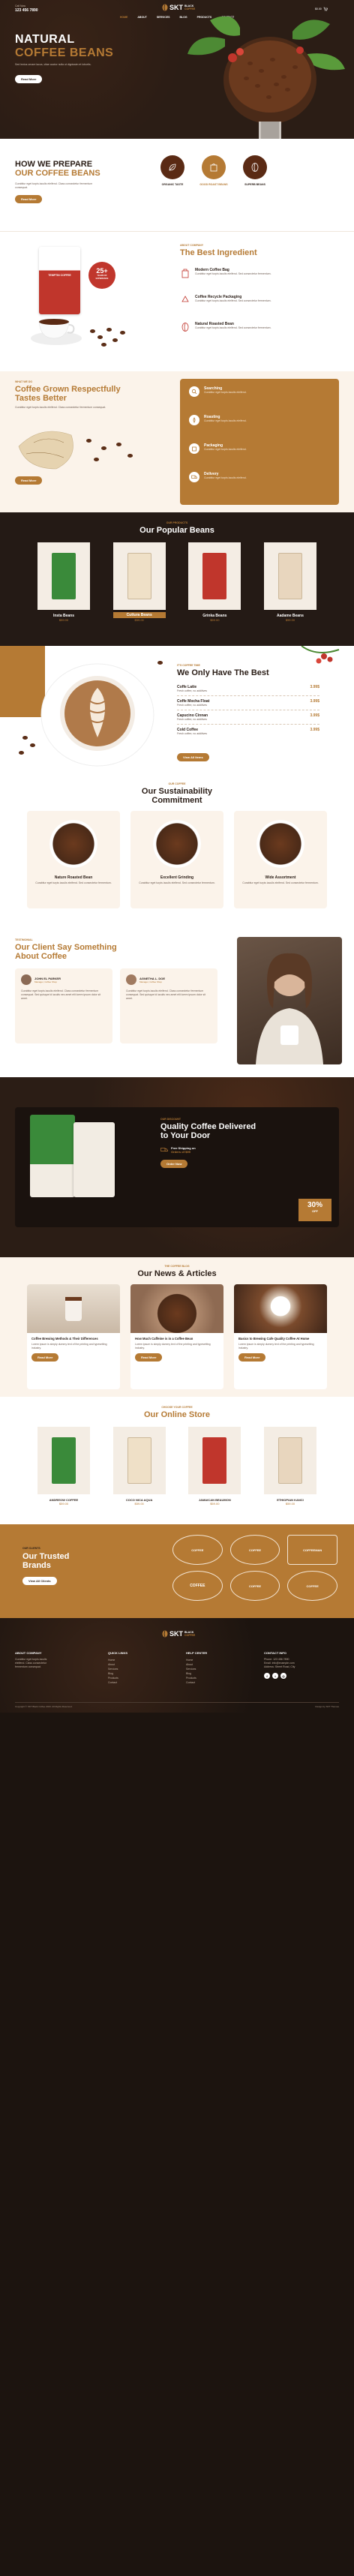 The image size is (354, 2576). I want to click on footer-quick-link: Contact, so click(138, 1682).